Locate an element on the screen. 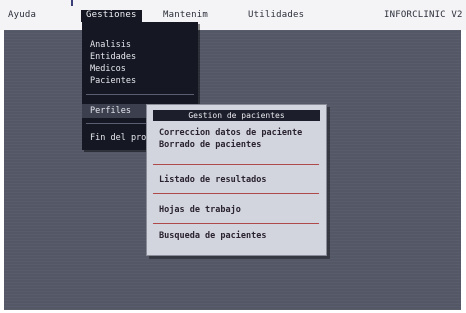 Image resolution: width=466 pixels, height=313 pixels. menu-item-entidades: Entidades is located at coordinates (113, 57).